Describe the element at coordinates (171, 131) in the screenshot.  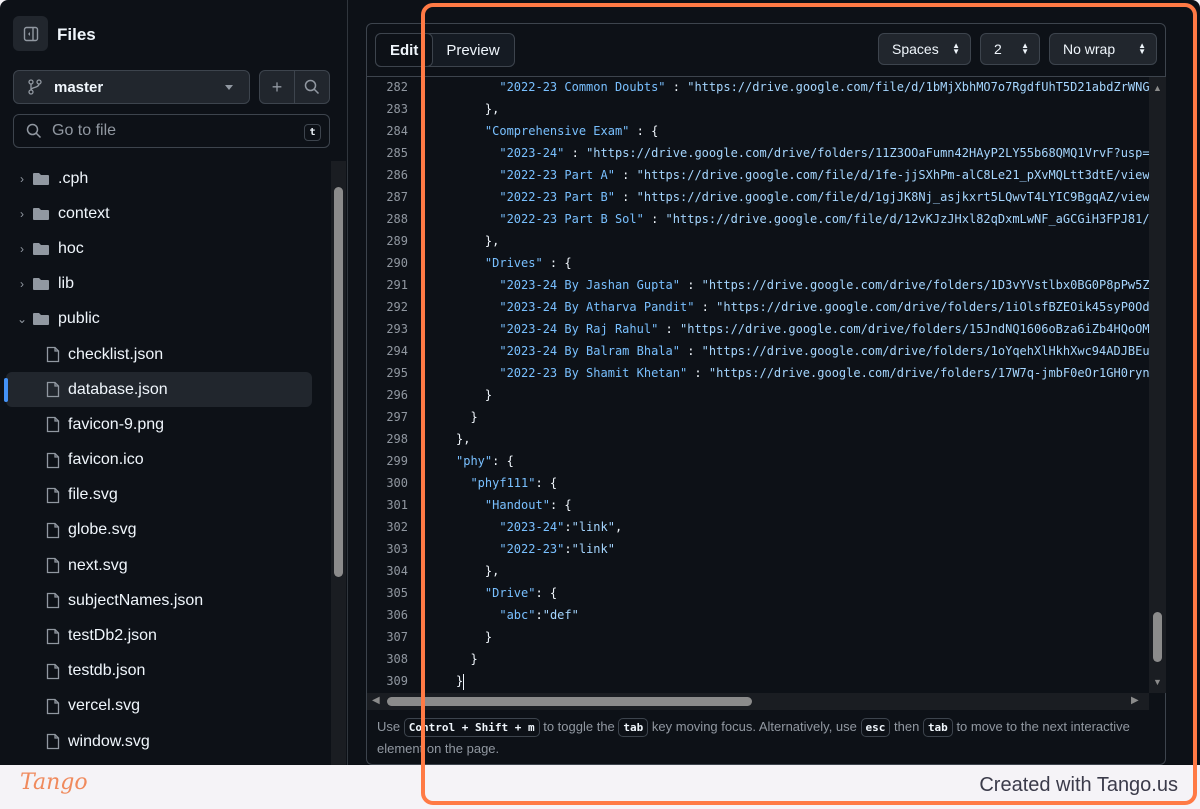
I see `go-to-file-input: Go to file t` at that location.